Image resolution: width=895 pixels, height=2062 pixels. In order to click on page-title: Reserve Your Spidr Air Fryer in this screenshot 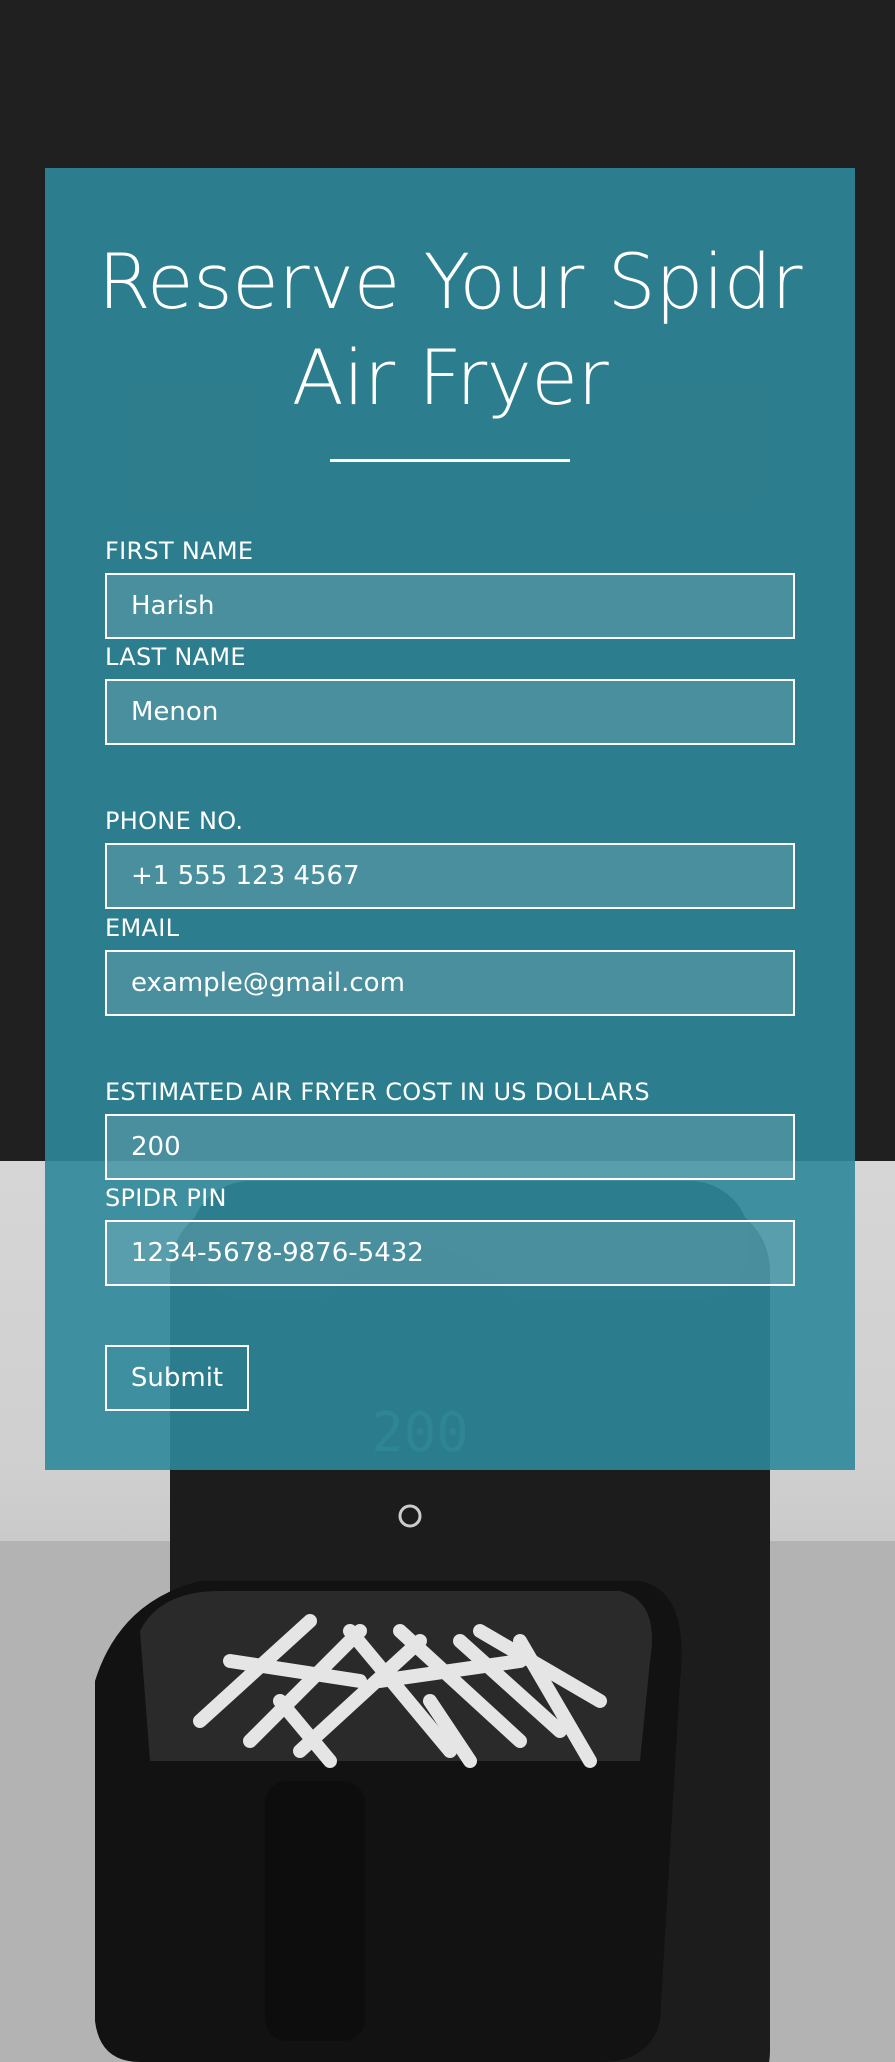, I will do `click(450, 329)`.